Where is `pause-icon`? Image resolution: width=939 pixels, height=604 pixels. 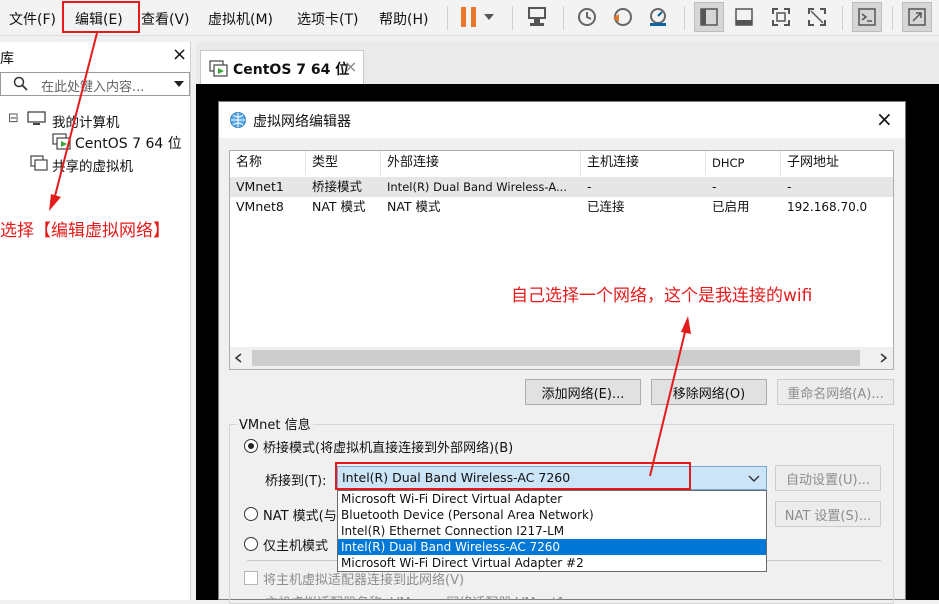 pause-icon is located at coordinates (469, 17).